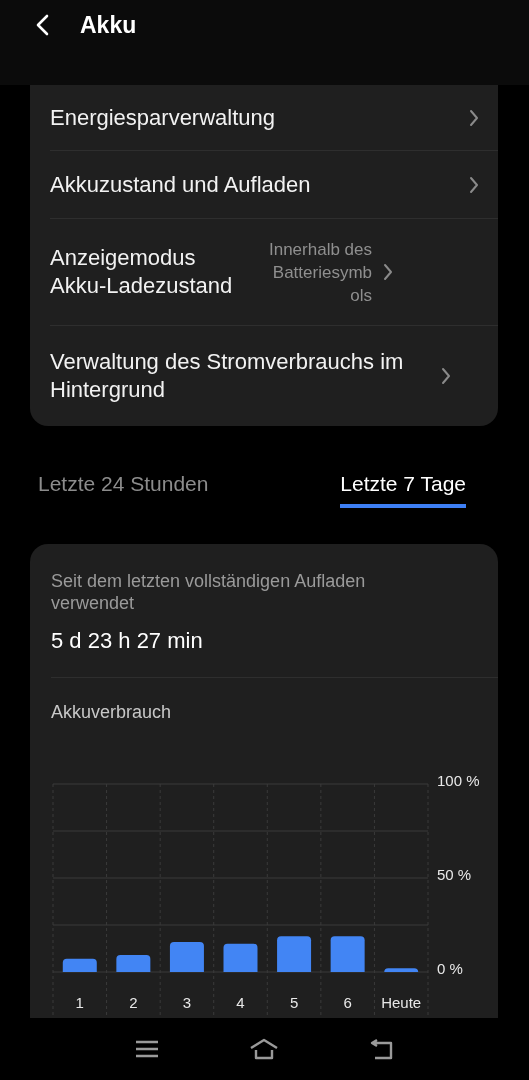 The image size is (529, 1080). What do you see at coordinates (458, 780) in the screenshot?
I see `y-axis-label: 100 %` at bounding box center [458, 780].